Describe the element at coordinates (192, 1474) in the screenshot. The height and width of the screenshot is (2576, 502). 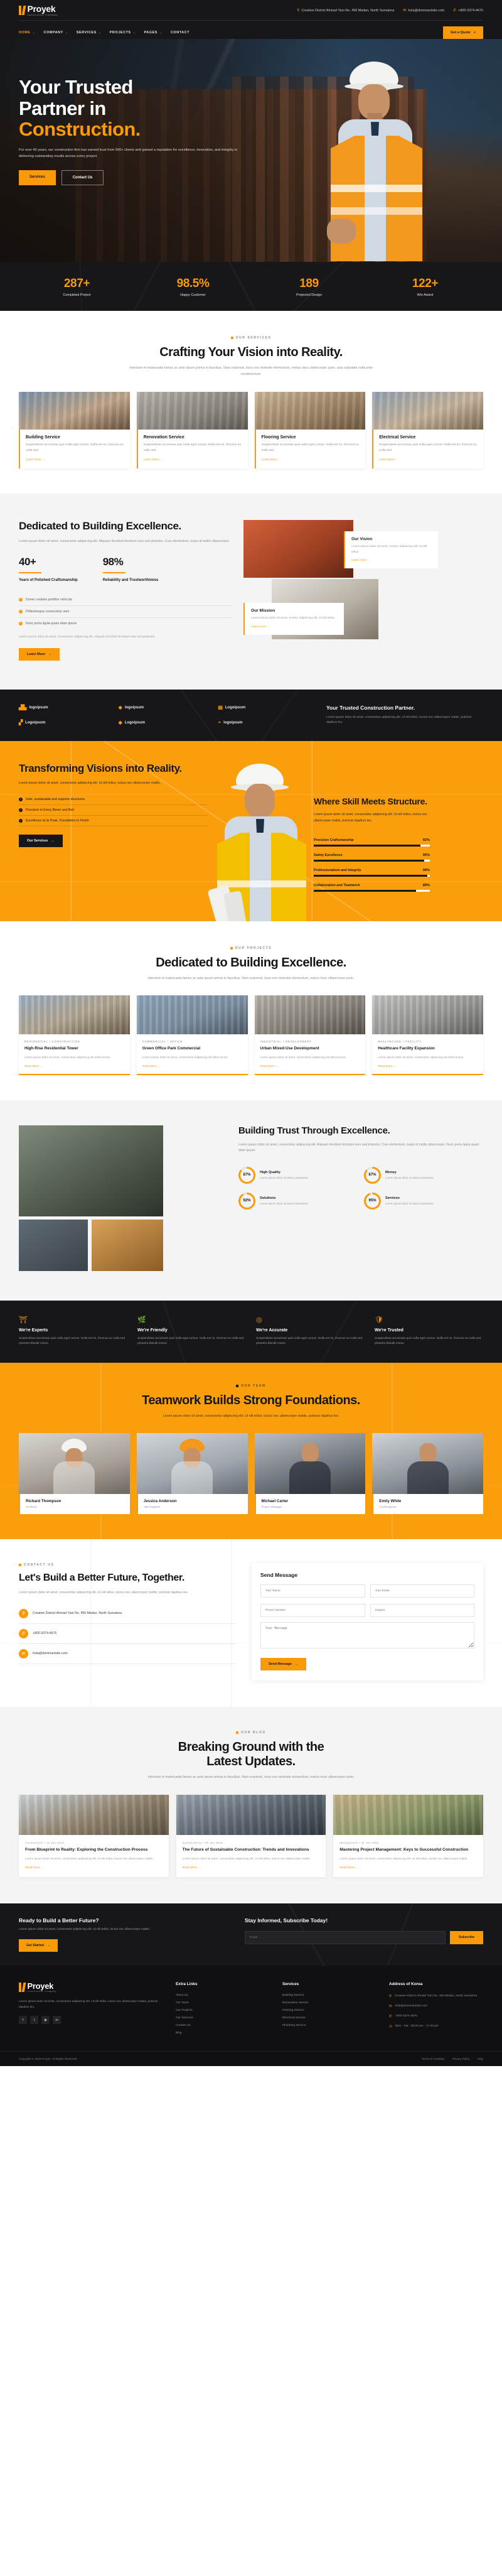
I see `team-member-card: Jessica Anderson Site Engineer` at that location.